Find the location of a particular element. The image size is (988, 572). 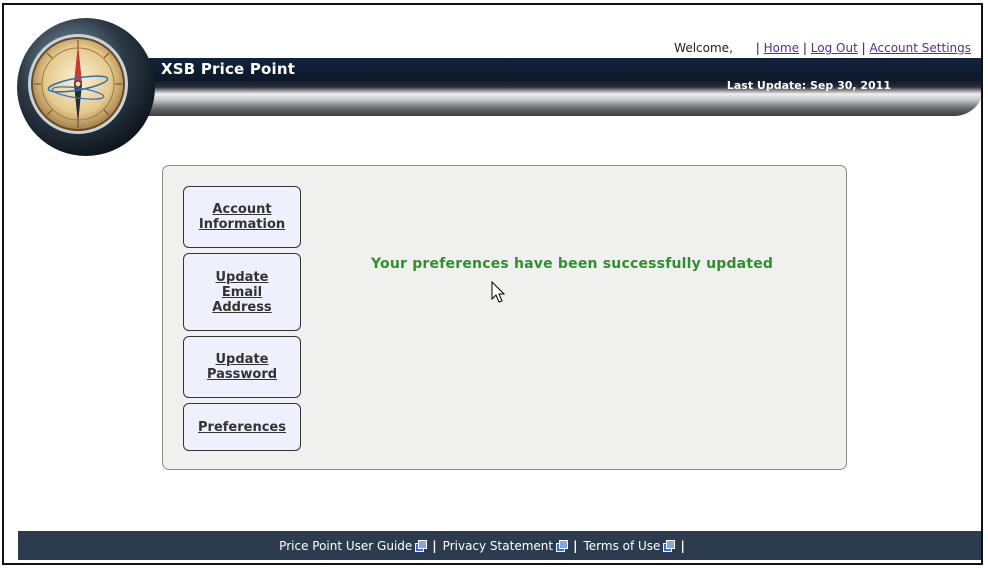

app-title: XSB Price Point is located at coordinates (228, 69).